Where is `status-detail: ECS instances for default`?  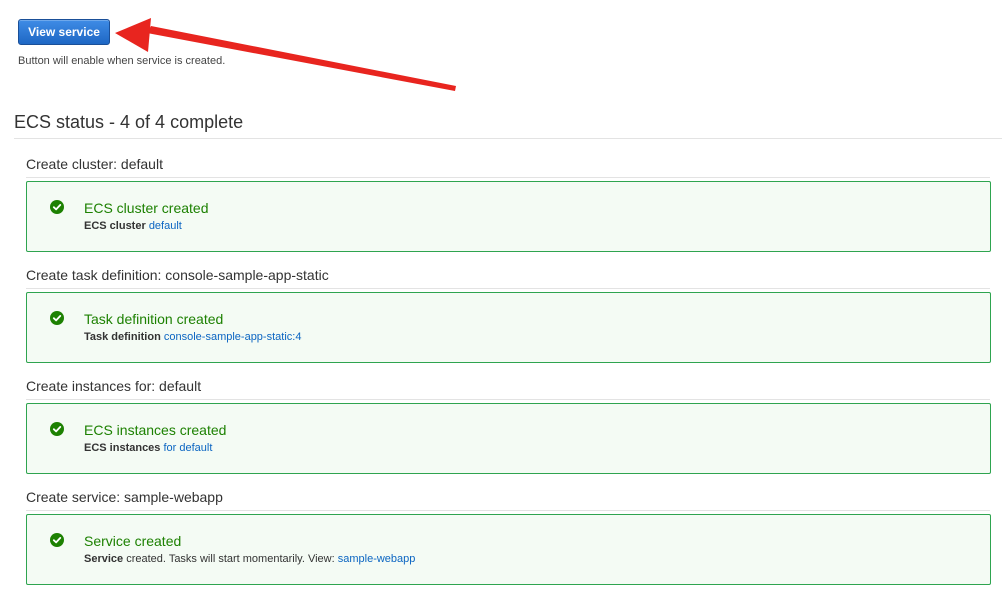
status-detail: ECS instances for default is located at coordinates (148, 448).